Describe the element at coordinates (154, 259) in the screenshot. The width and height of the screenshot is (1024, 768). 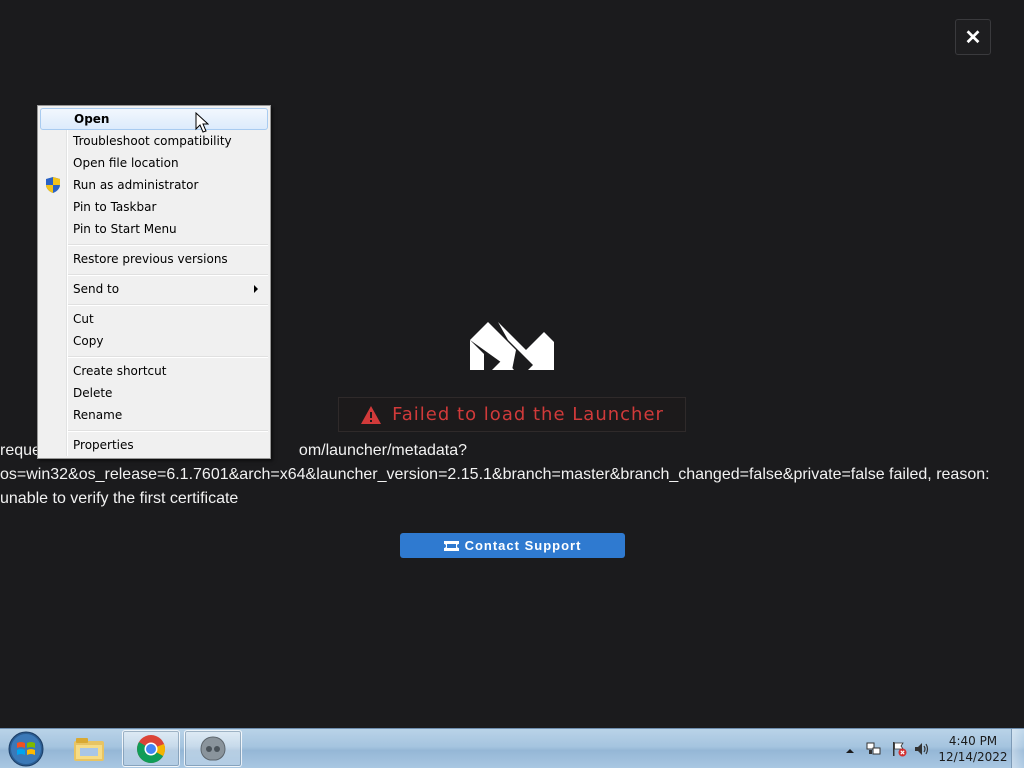
I see `menu-item-restore-previous-versions: Restore previous versions` at that location.